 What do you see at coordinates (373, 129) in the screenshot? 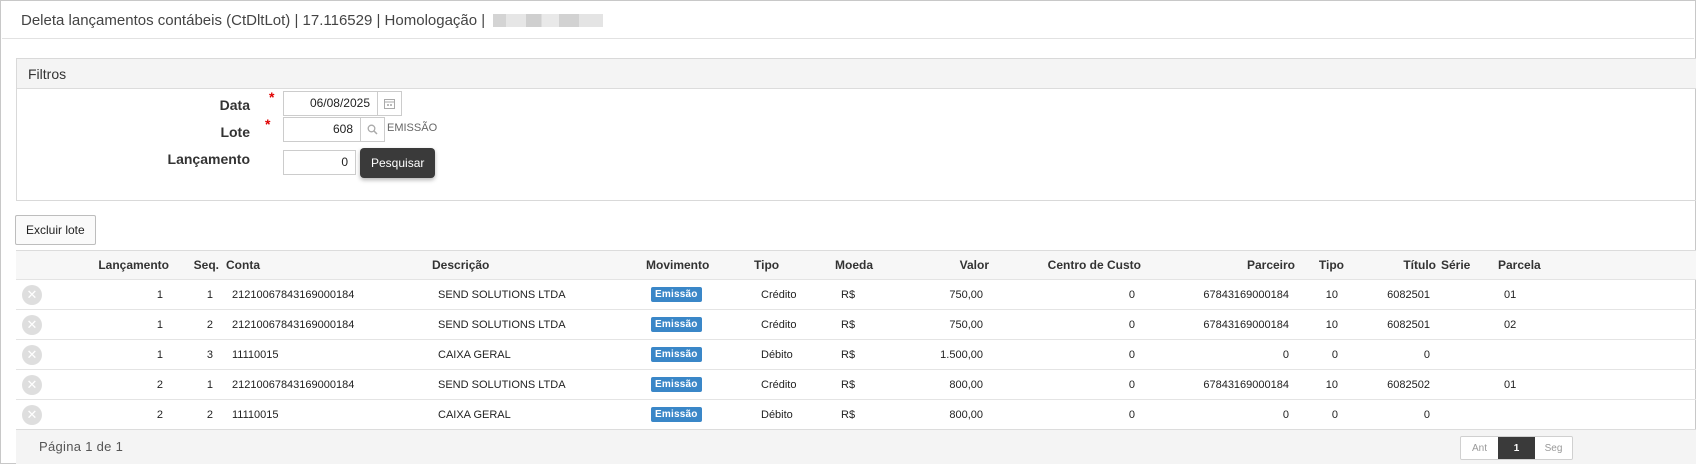
I see `lote-search-button` at bounding box center [373, 129].